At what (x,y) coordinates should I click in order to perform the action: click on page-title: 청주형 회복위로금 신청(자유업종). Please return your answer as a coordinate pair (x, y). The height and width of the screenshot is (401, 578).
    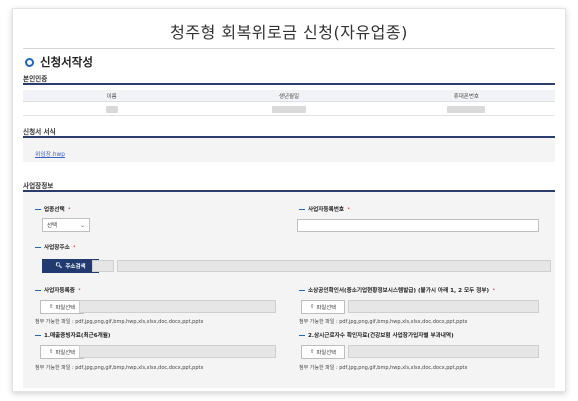
    Looking at the image, I should click on (289, 32).